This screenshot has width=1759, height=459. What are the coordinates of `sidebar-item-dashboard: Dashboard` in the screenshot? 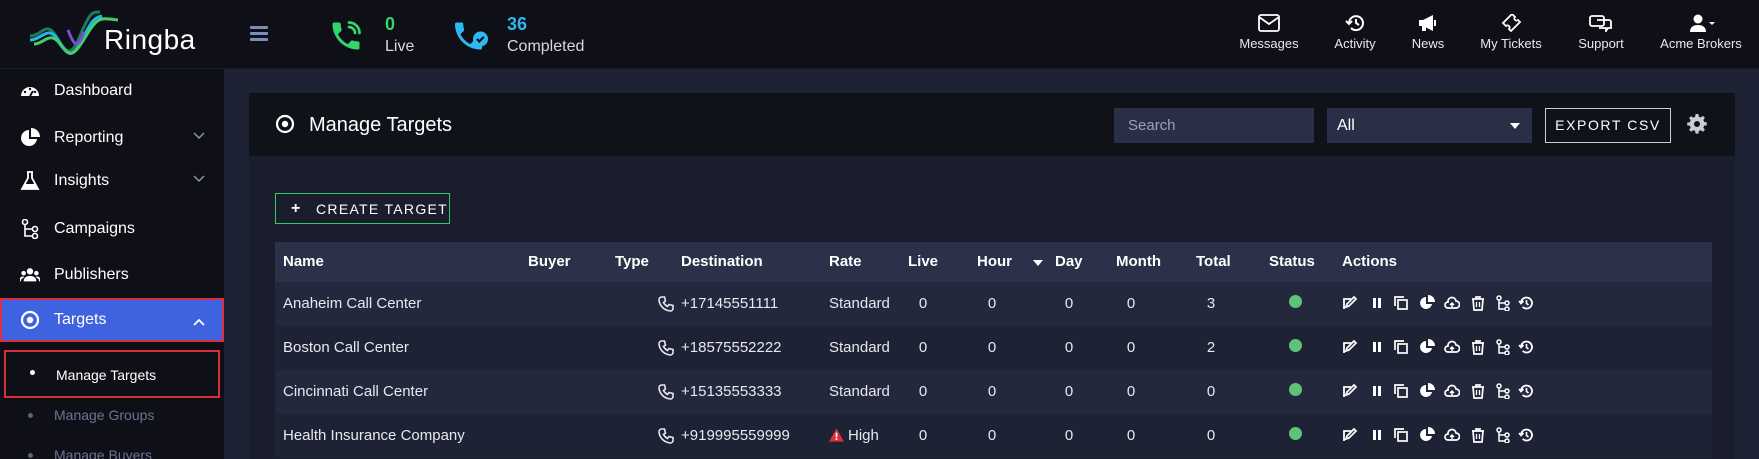 It's located at (112, 91).